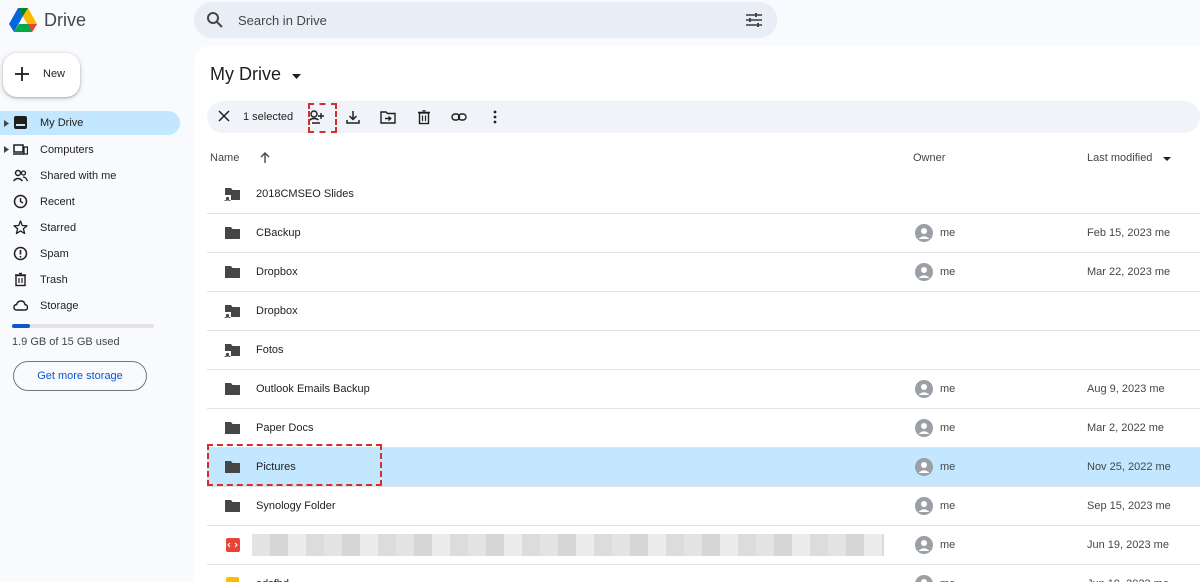  Describe the element at coordinates (495, 117) in the screenshot. I see `more-actions-icon` at that location.